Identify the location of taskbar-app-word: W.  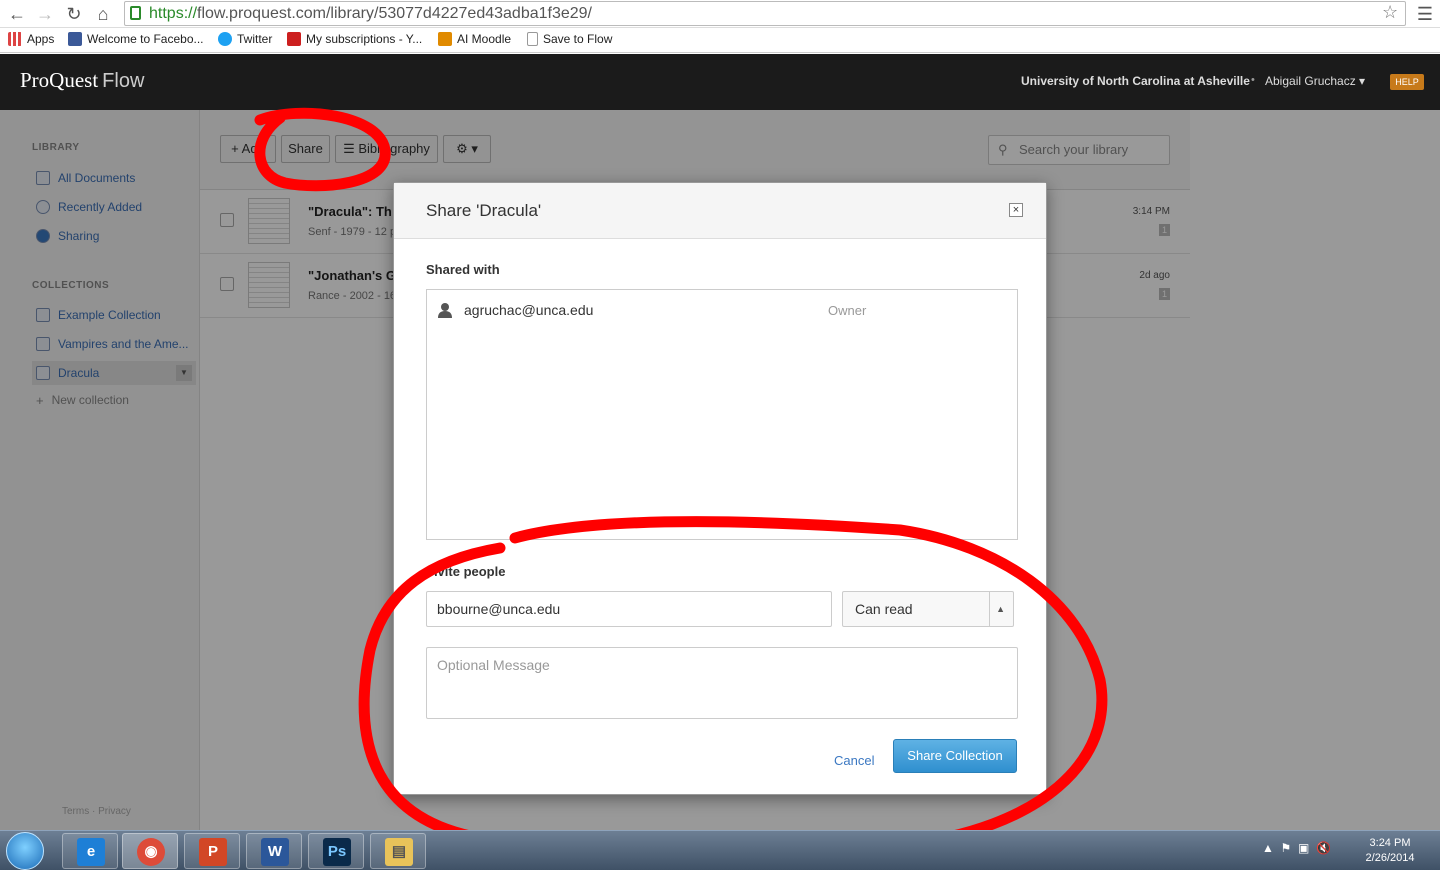
(274, 851).